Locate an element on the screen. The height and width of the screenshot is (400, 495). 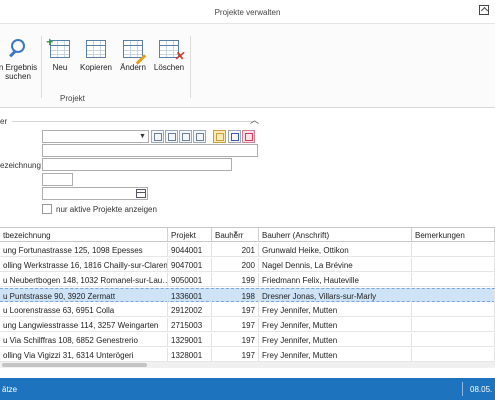
copy-button: Kopieren is located at coordinates (96, 55).